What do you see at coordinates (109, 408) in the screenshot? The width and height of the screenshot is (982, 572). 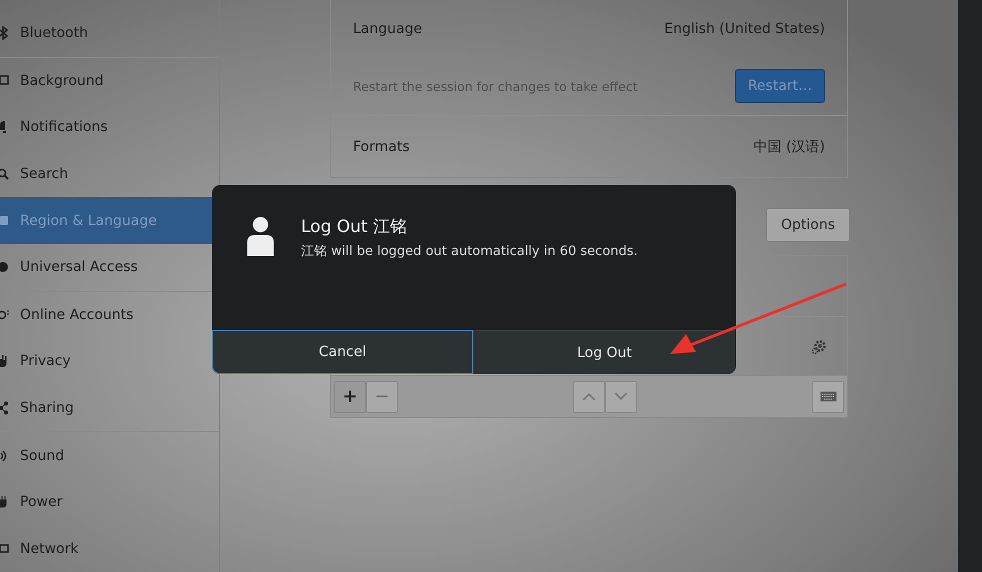 I see `sidebar-item: Sharing` at bounding box center [109, 408].